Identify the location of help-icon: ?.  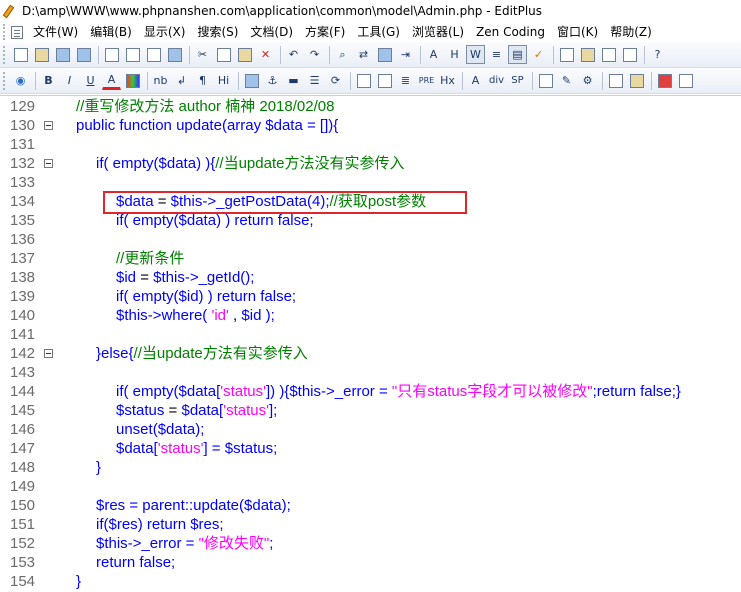
(657, 54).